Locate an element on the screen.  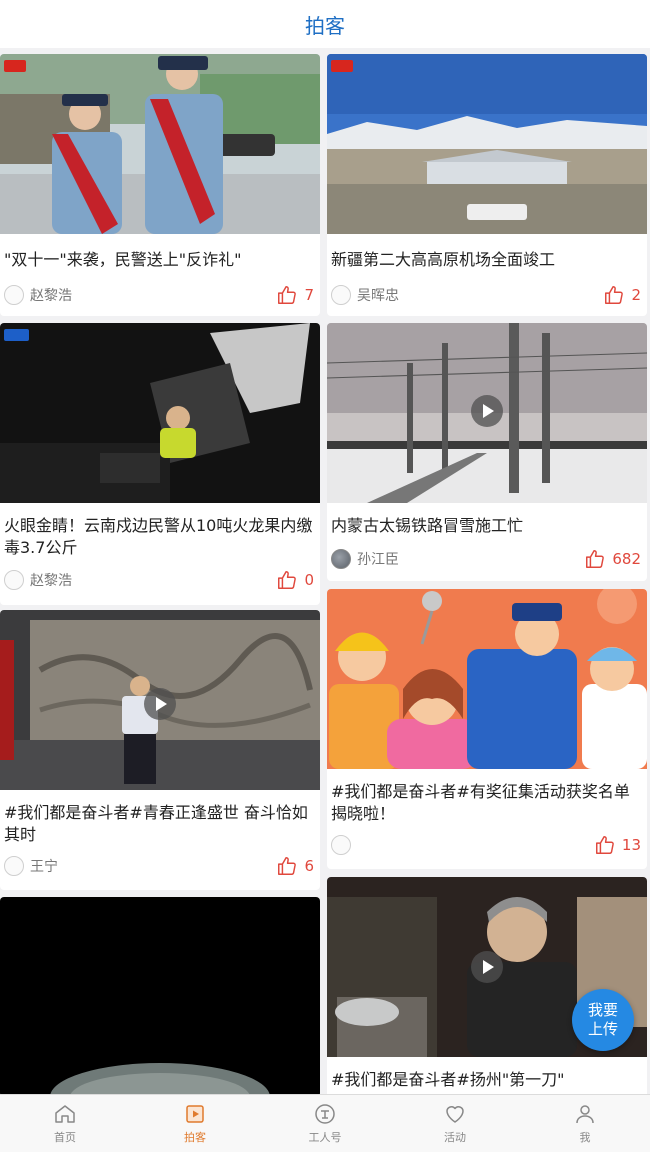
card-meta: 13 is located at coordinates (486, 845).